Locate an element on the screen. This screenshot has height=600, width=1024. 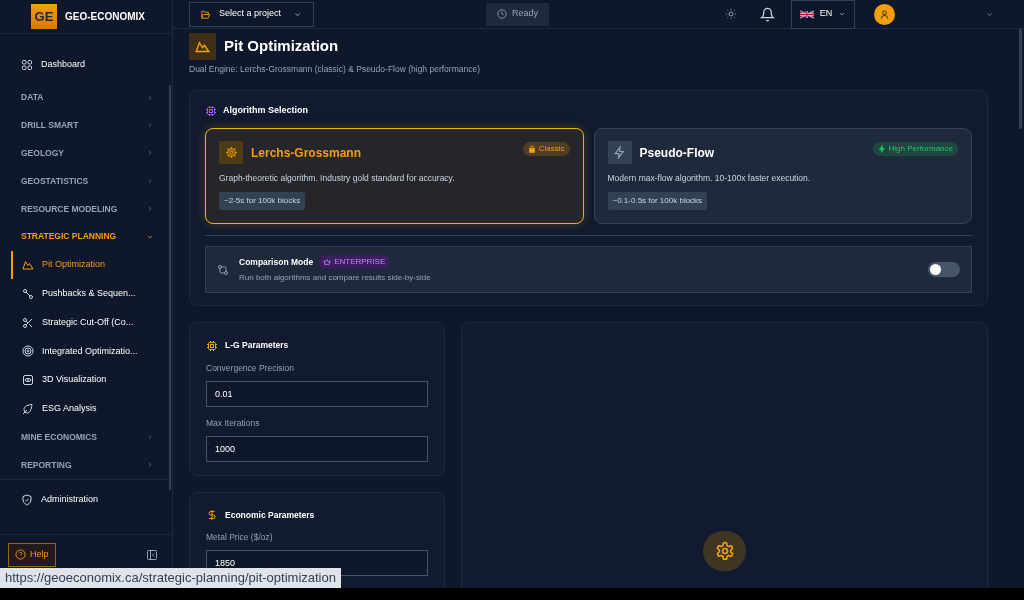
nodes-icon is located at coordinates (28, 293).